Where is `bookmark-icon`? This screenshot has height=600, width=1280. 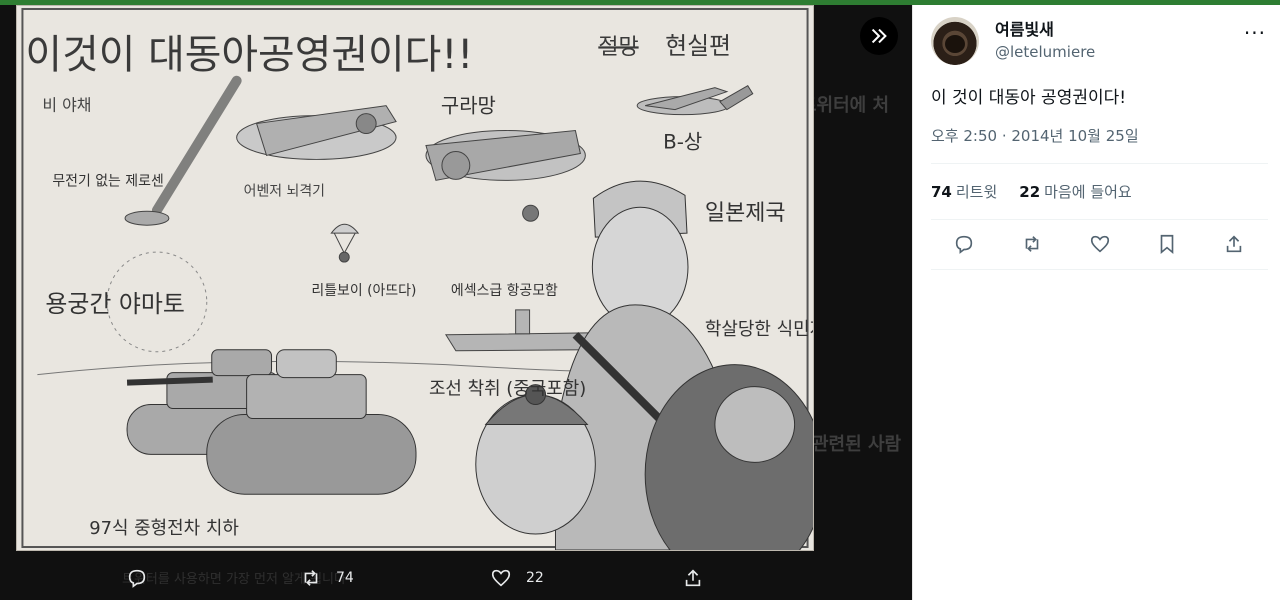
bookmark-icon is located at coordinates (1167, 244).